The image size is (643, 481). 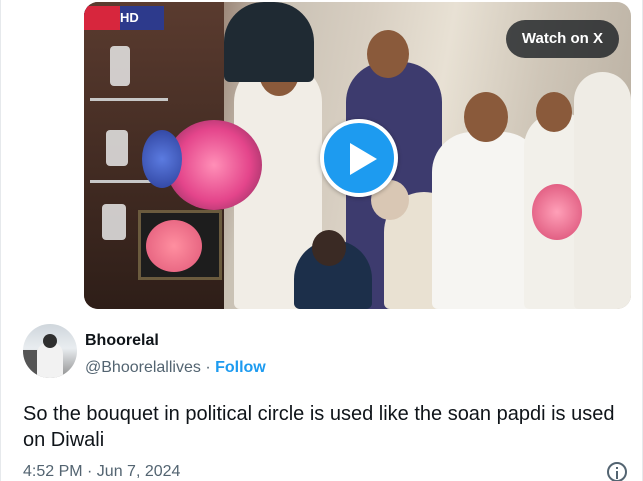 What do you see at coordinates (240, 367) in the screenshot?
I see `follow-link: Follow` at bounding box center [240, 367].